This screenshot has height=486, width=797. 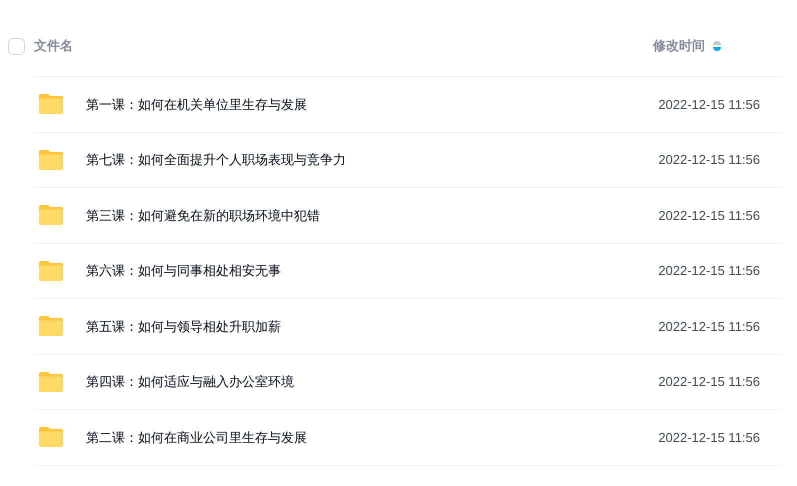 What do you see at coordinates (16, 46) in the screenshot?
I see `select-all-checkbox` at bounding box center [16, 46].